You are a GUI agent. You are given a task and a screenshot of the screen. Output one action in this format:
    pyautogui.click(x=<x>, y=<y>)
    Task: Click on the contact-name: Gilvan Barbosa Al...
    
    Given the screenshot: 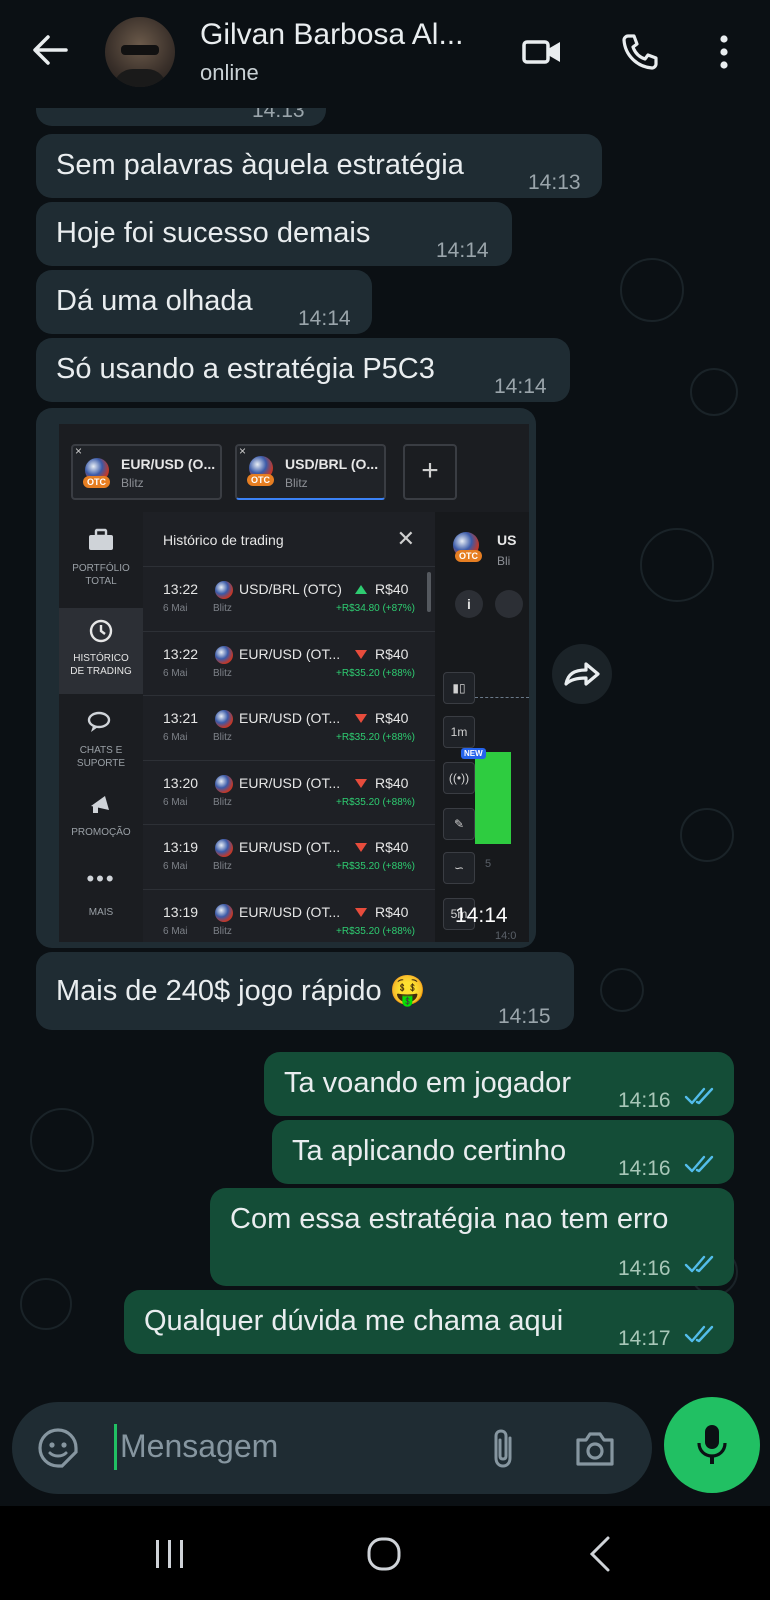 What is the action you would take?
    pyautogui.click(x=331, y=35)
    